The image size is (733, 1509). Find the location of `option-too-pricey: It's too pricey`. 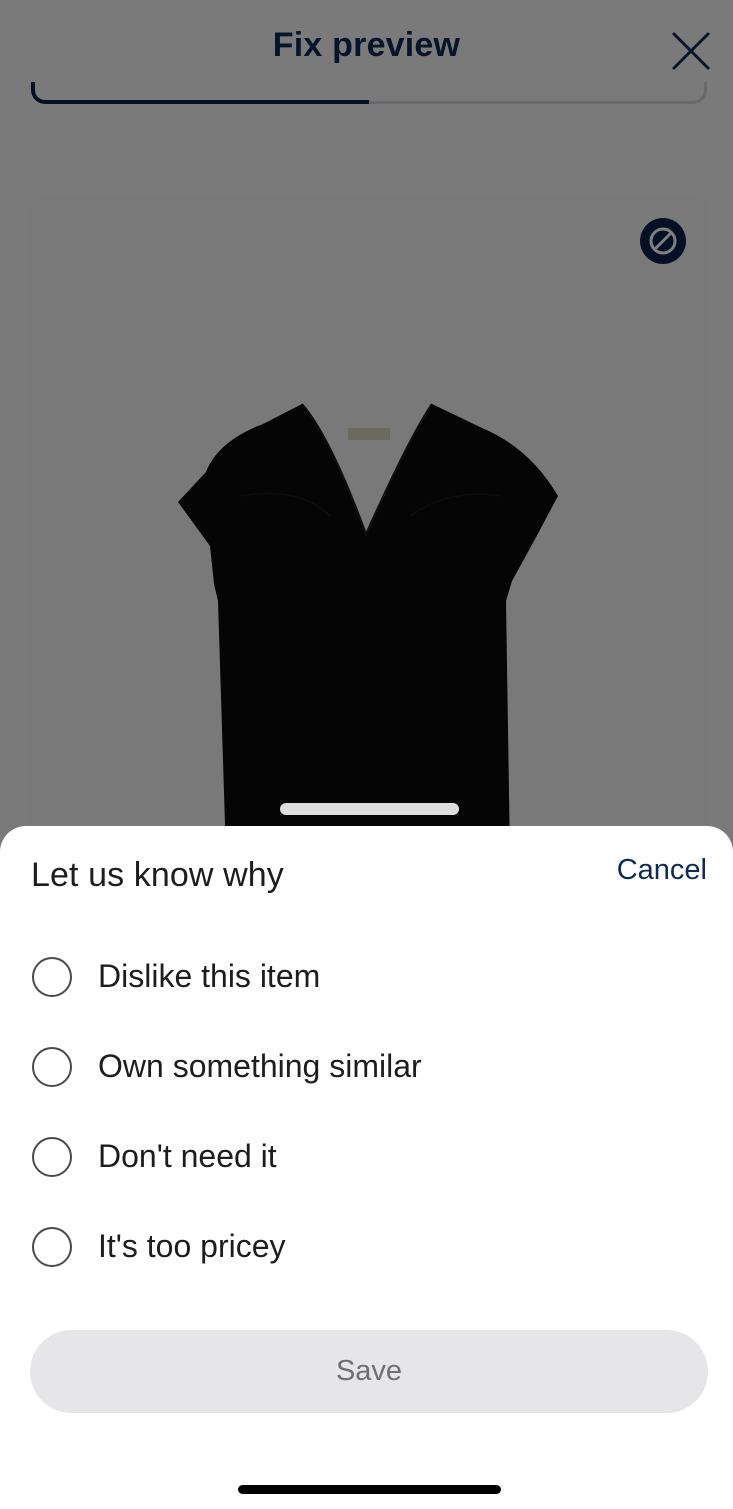

option-too-pricey: It's too pricey is located at coordinates (361, 1247).